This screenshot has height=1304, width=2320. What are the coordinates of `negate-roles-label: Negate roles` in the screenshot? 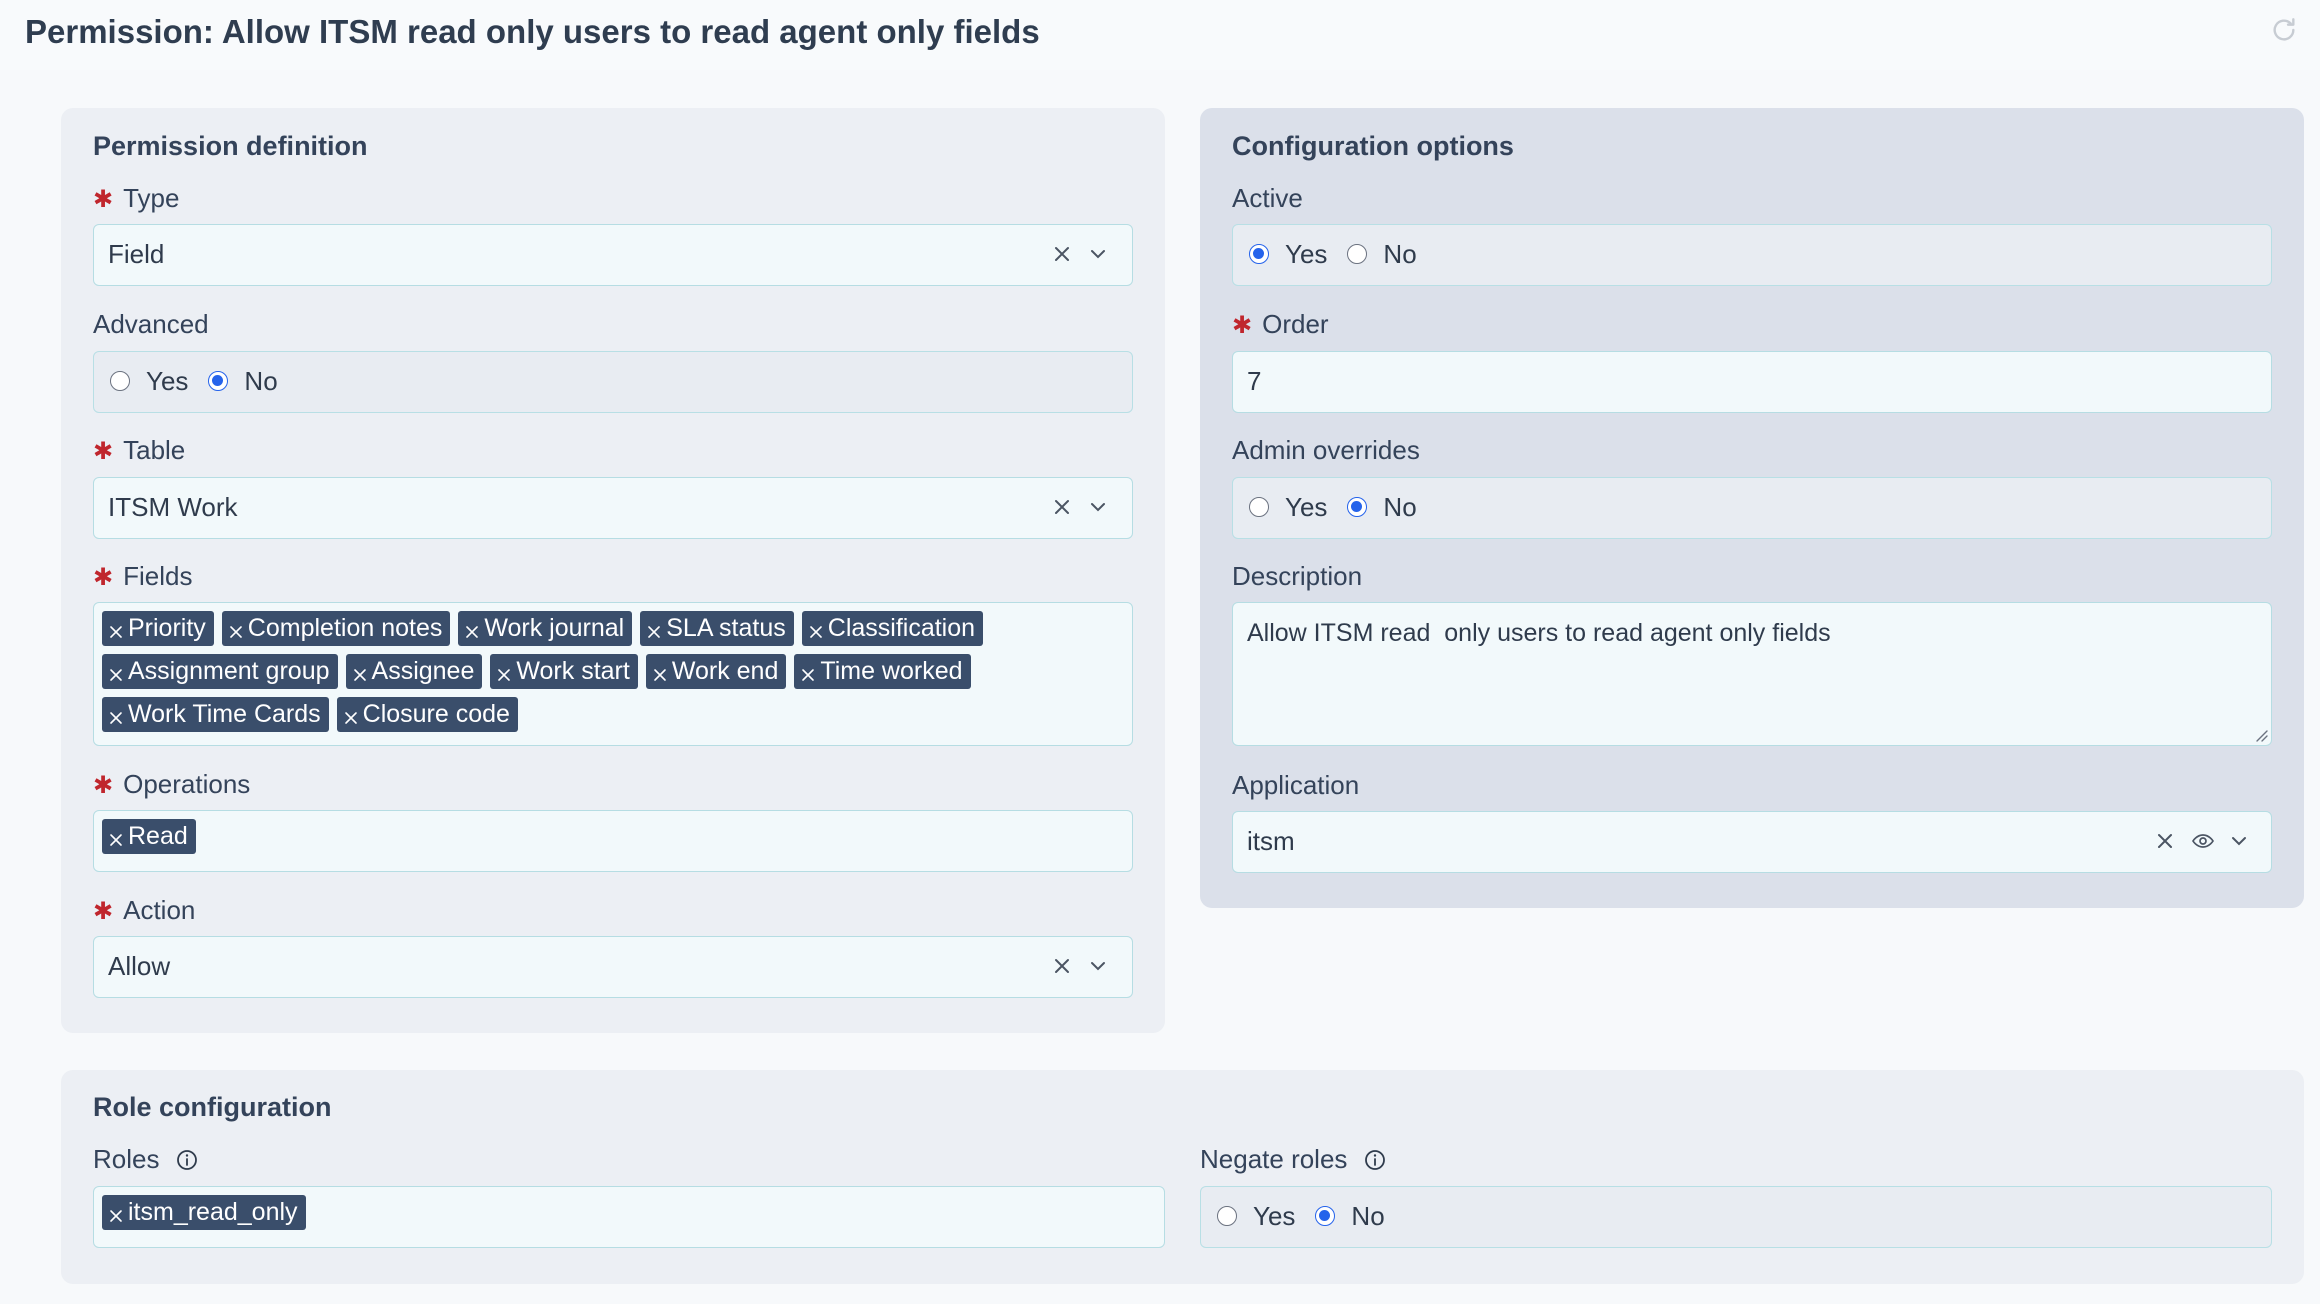 It's located at (1293, 1159).